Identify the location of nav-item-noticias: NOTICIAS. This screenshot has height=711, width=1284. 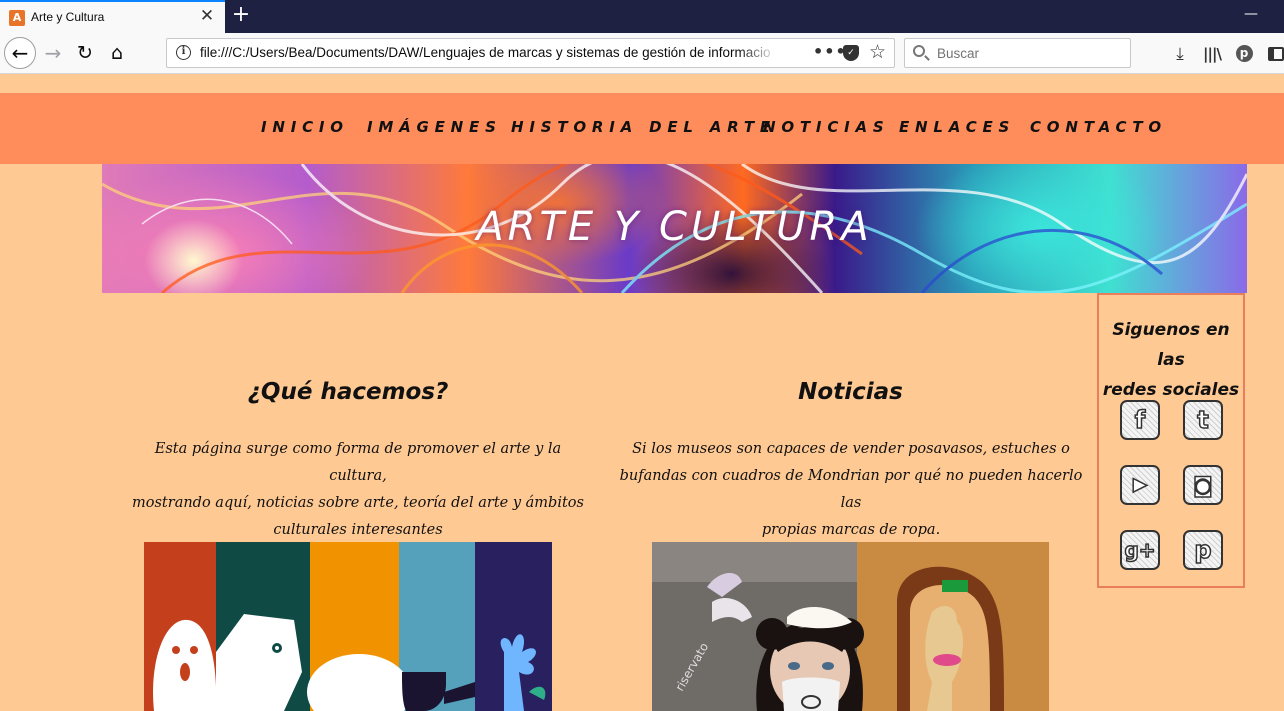
(826, 127).